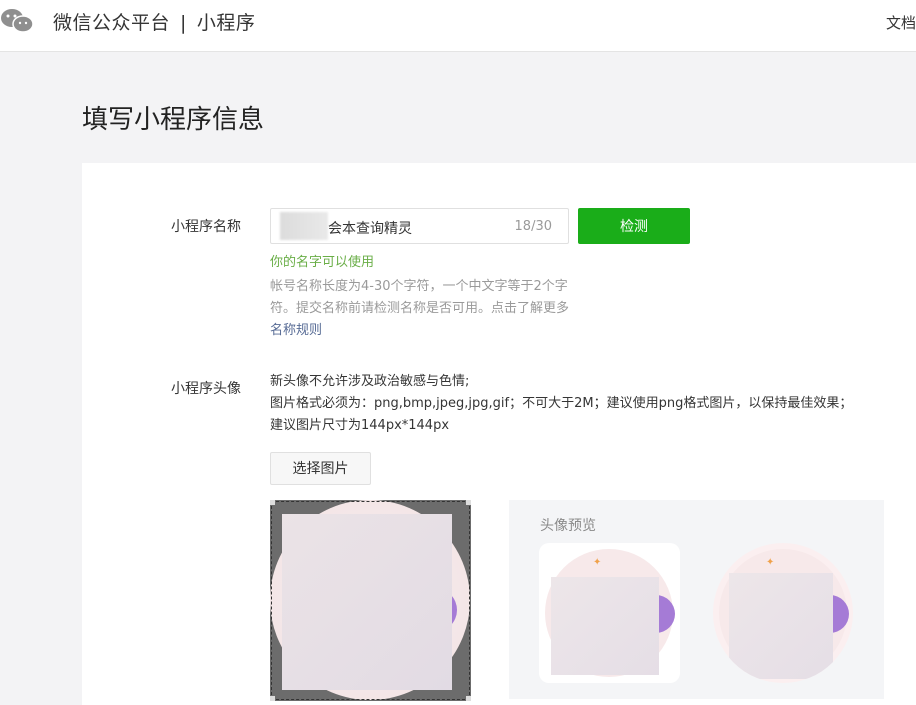 The image size is (916, 705). I want to click on name-char-counter: 18/30, so click(533, 226).